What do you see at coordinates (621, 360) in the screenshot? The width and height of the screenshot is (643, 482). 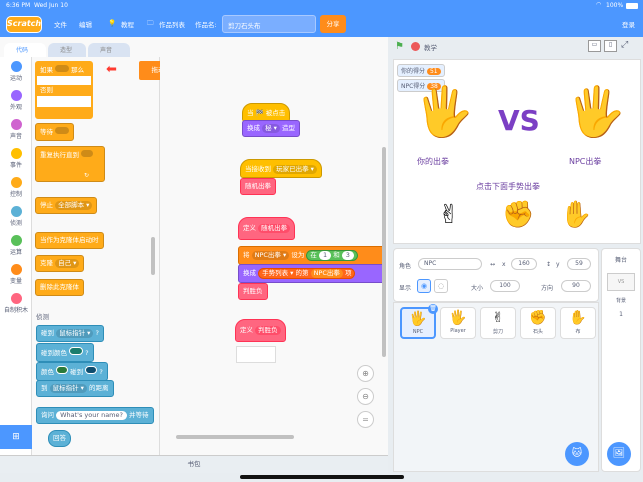 I see `stage-selector: 舞台 VS 背景 1` at bounding box center [621, 360].